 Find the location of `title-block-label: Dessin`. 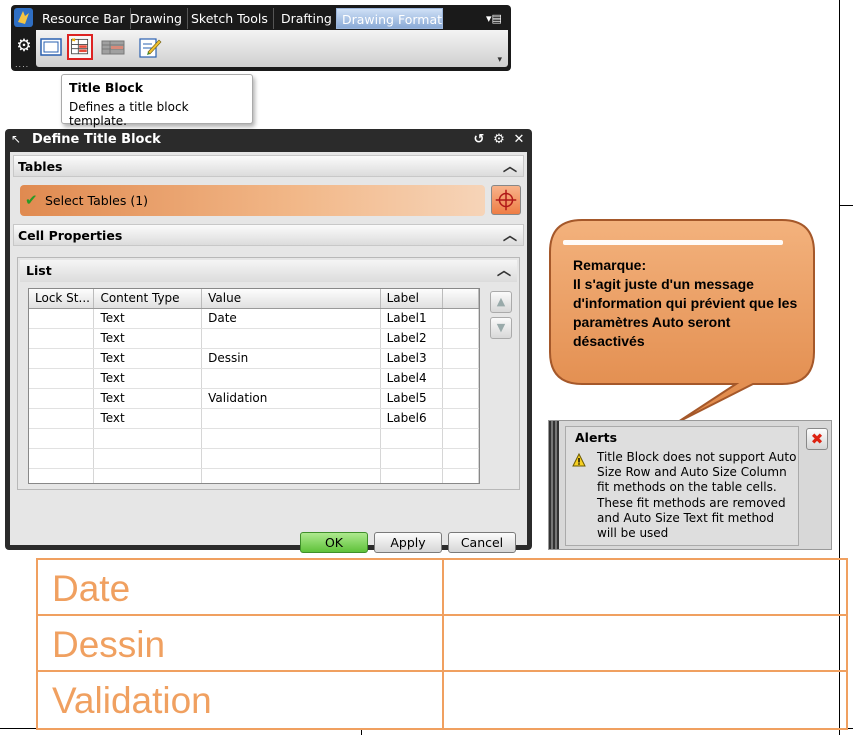

title-block-label: Dessin is located at coordinates (109, 644).